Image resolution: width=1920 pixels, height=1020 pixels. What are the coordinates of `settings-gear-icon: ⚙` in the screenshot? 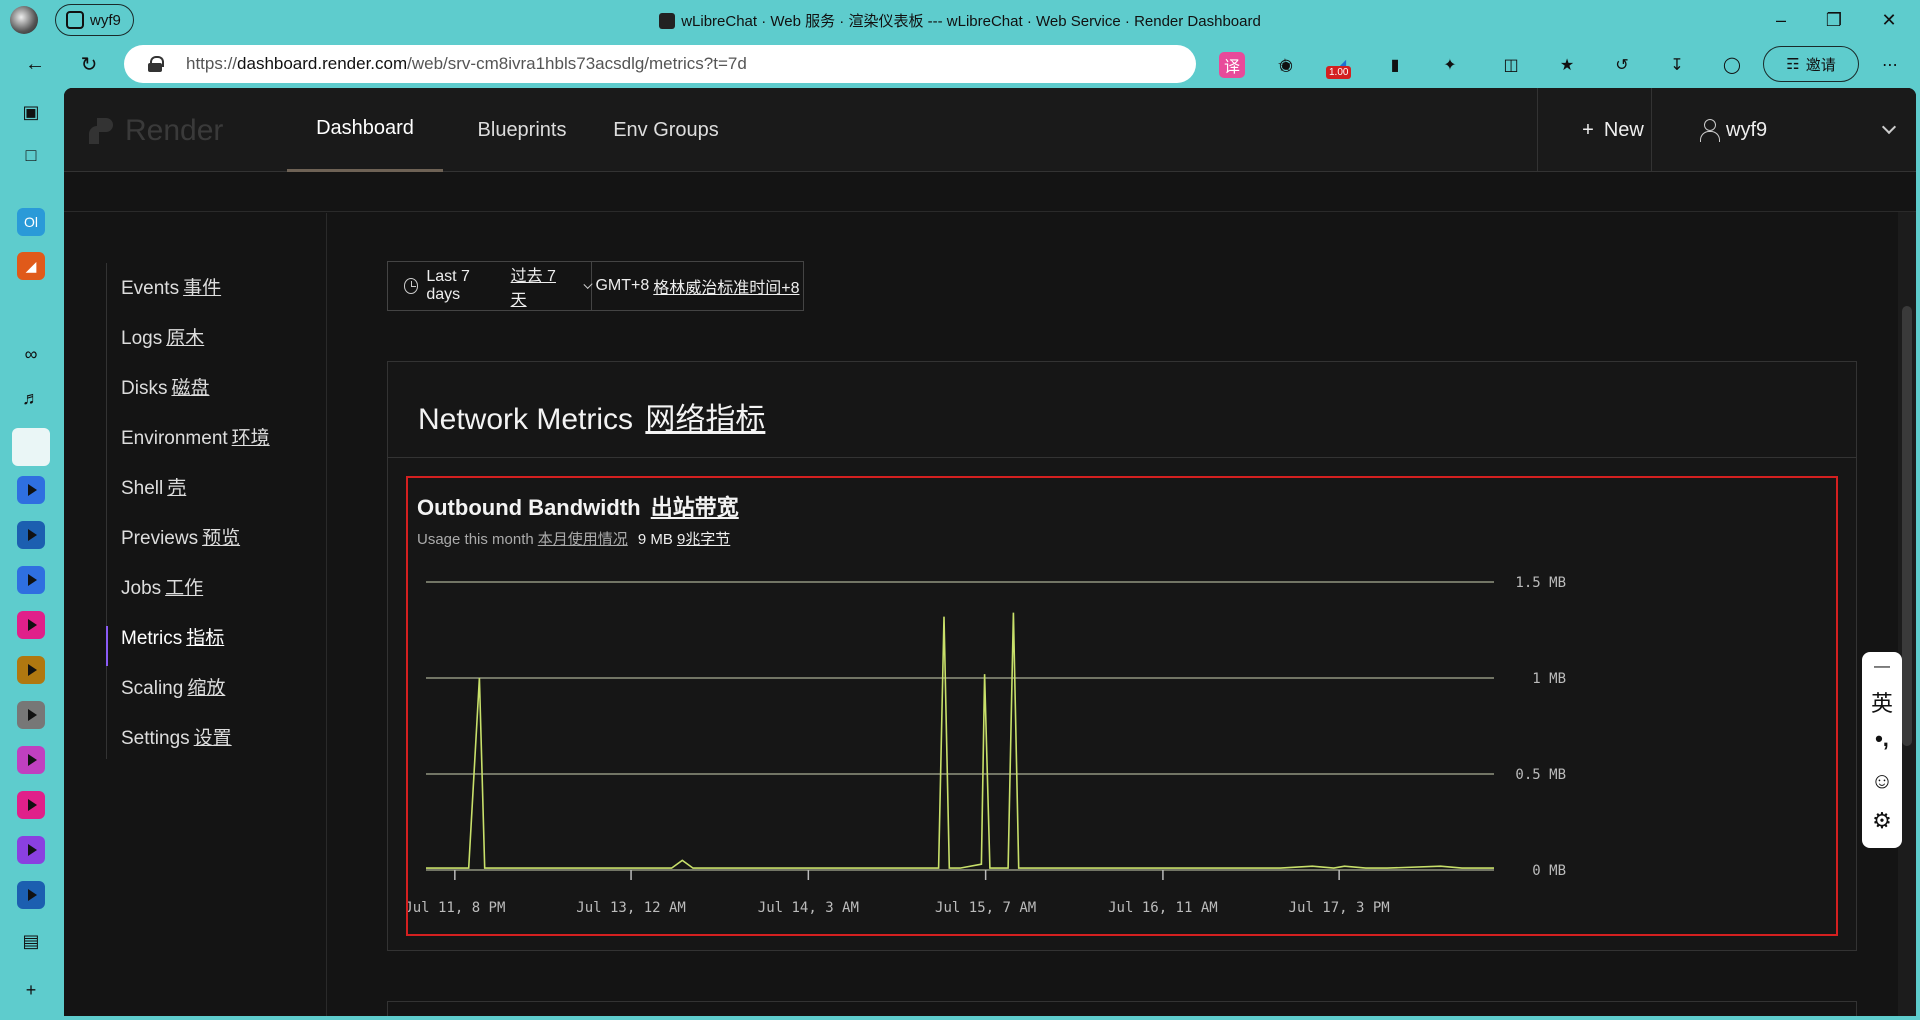 It's located at (1882, 821).